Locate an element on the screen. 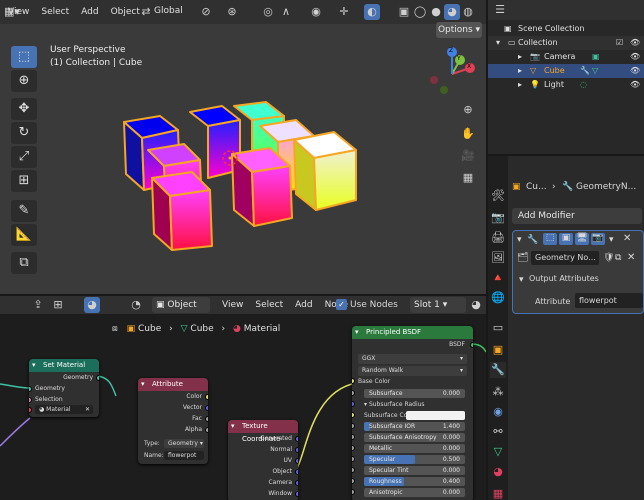  set-material-header: ▾ Set Material is located at coordinates (64, 365).